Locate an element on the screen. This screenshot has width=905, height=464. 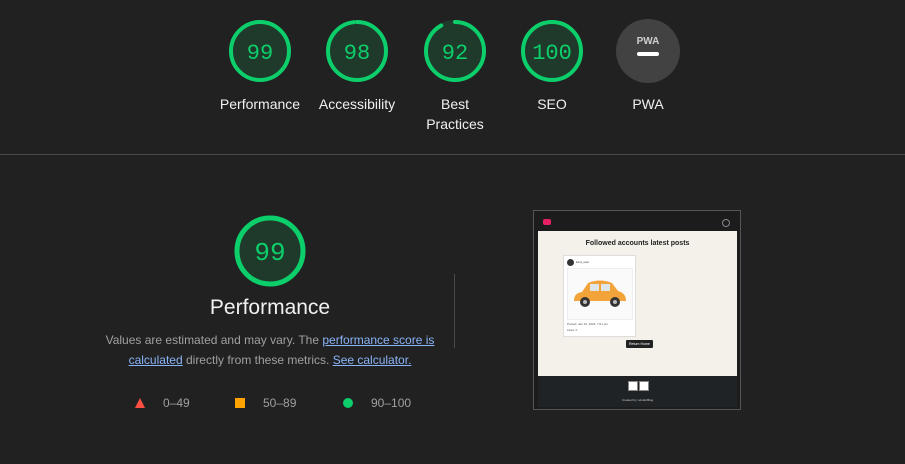
pwa-na-icon: PWA is located at coordinates (648, 51).